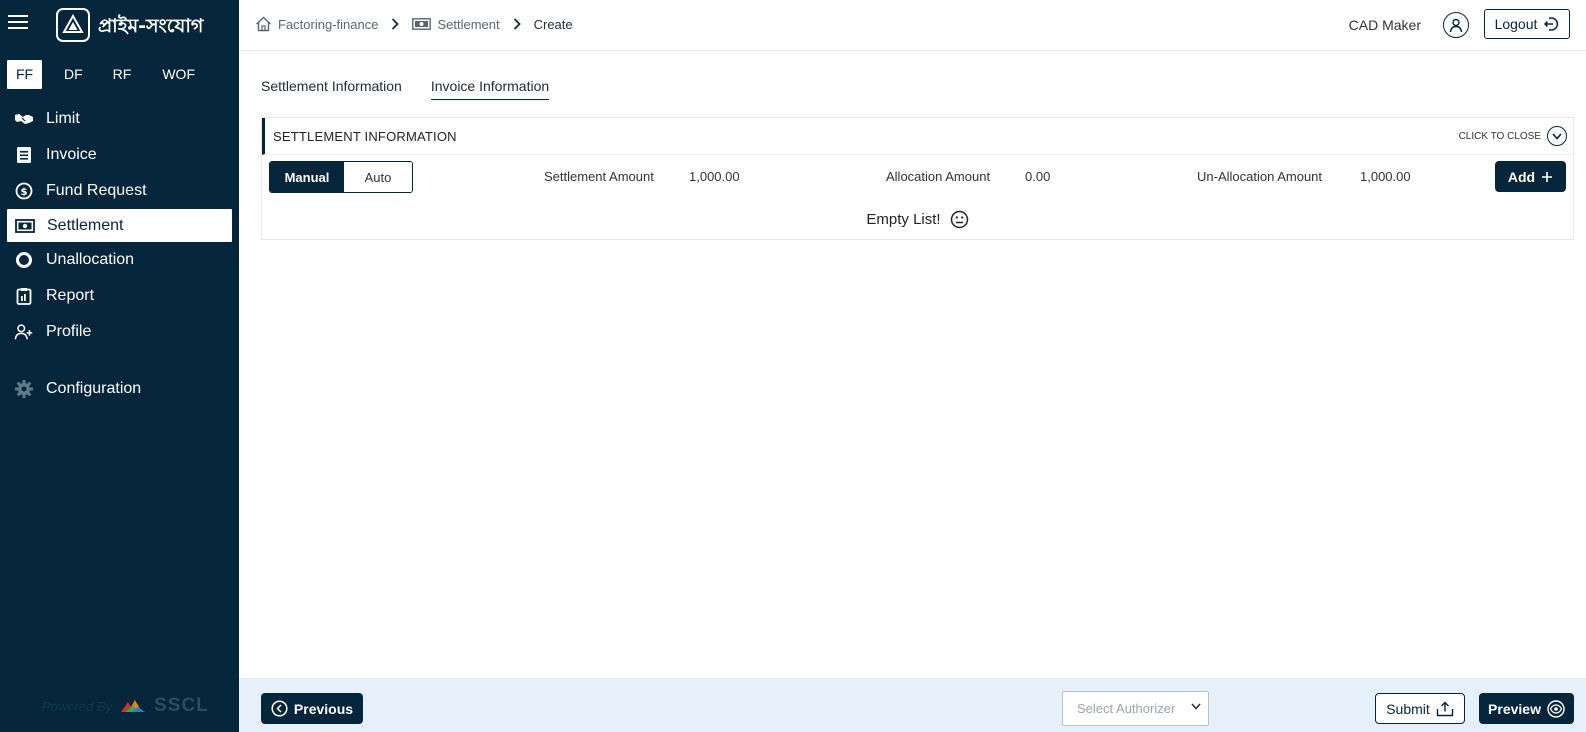 The image size is (1586, 732). I want to click on sidebar-item-label: Report, so click(70, 295).